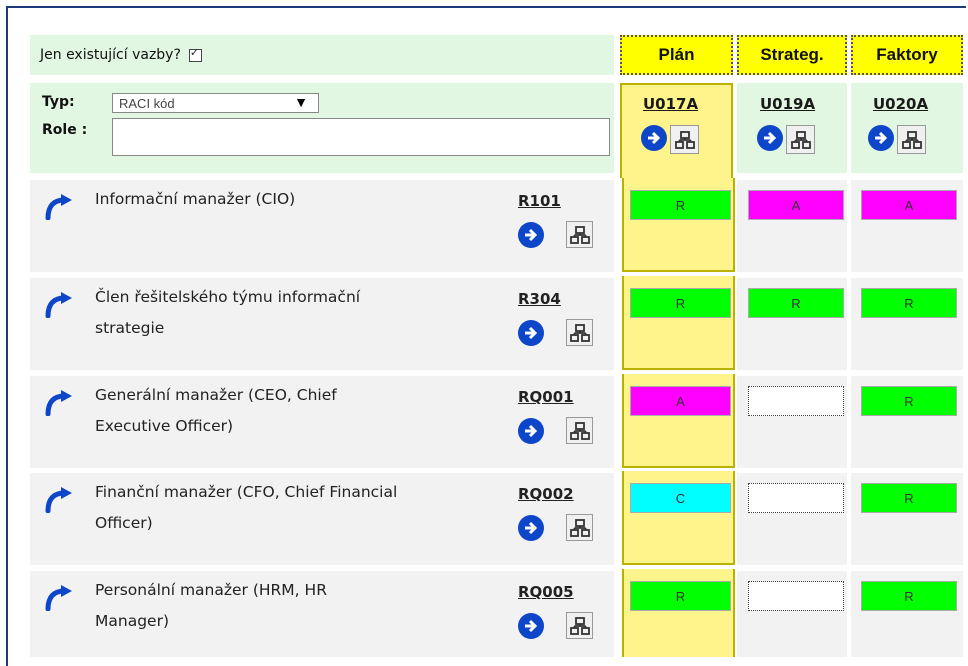 This screenshot has width=968, height=666. I want to click on role-name: Člen řešitelského týmu informační, so click(227, 297).